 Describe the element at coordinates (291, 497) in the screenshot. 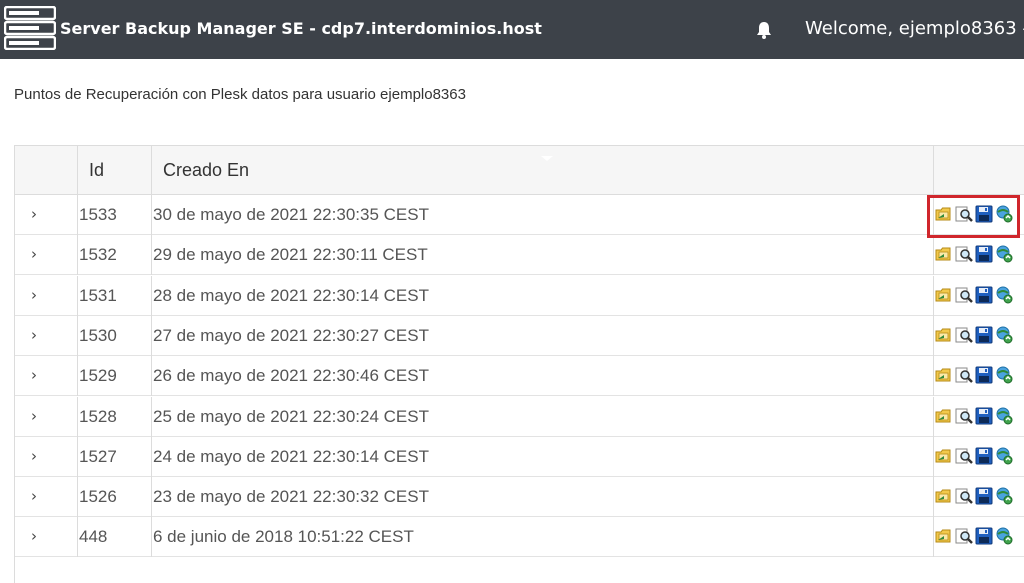

I see `cell-created: 23 de mayo de 2021 22:30:32 CEST` at that location.